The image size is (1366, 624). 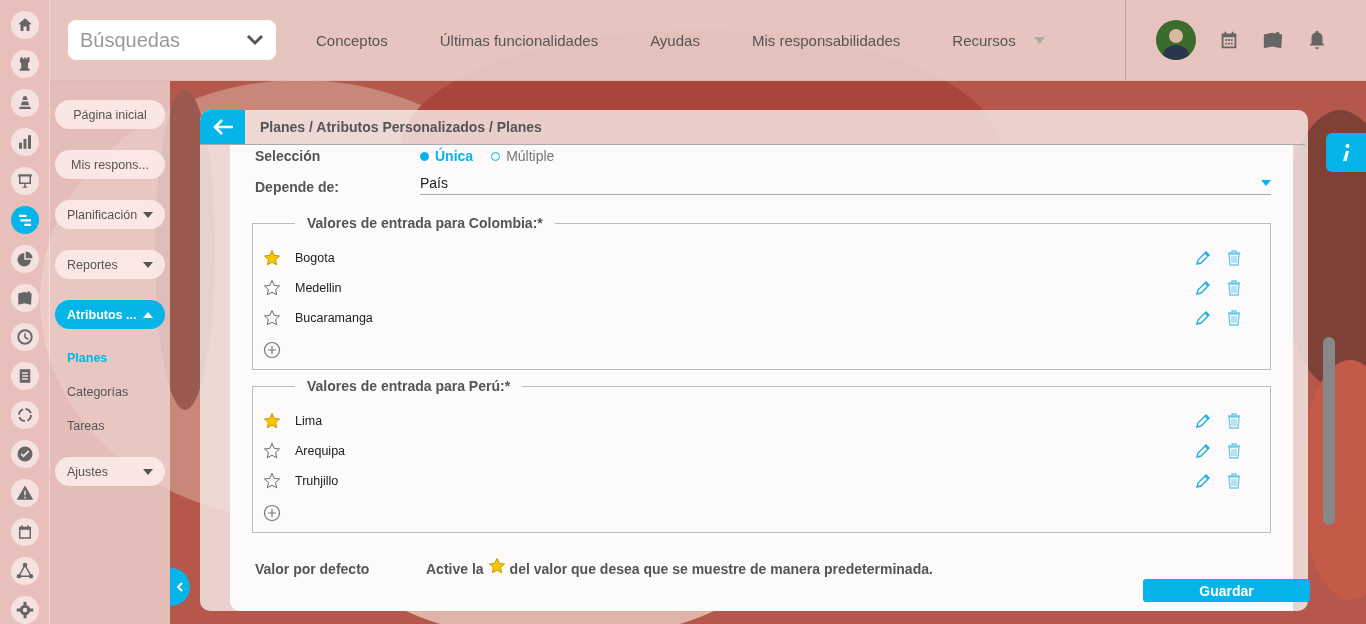 I want to click on chevron-down-icon, so click(x=255, y=40).